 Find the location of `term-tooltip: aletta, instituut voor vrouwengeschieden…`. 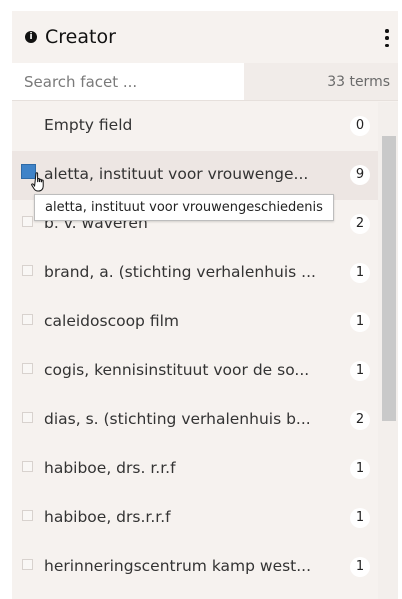

term-tooltip: aletta, instituut voor vrouwengeschieden… is located at coordinates (184, 207).